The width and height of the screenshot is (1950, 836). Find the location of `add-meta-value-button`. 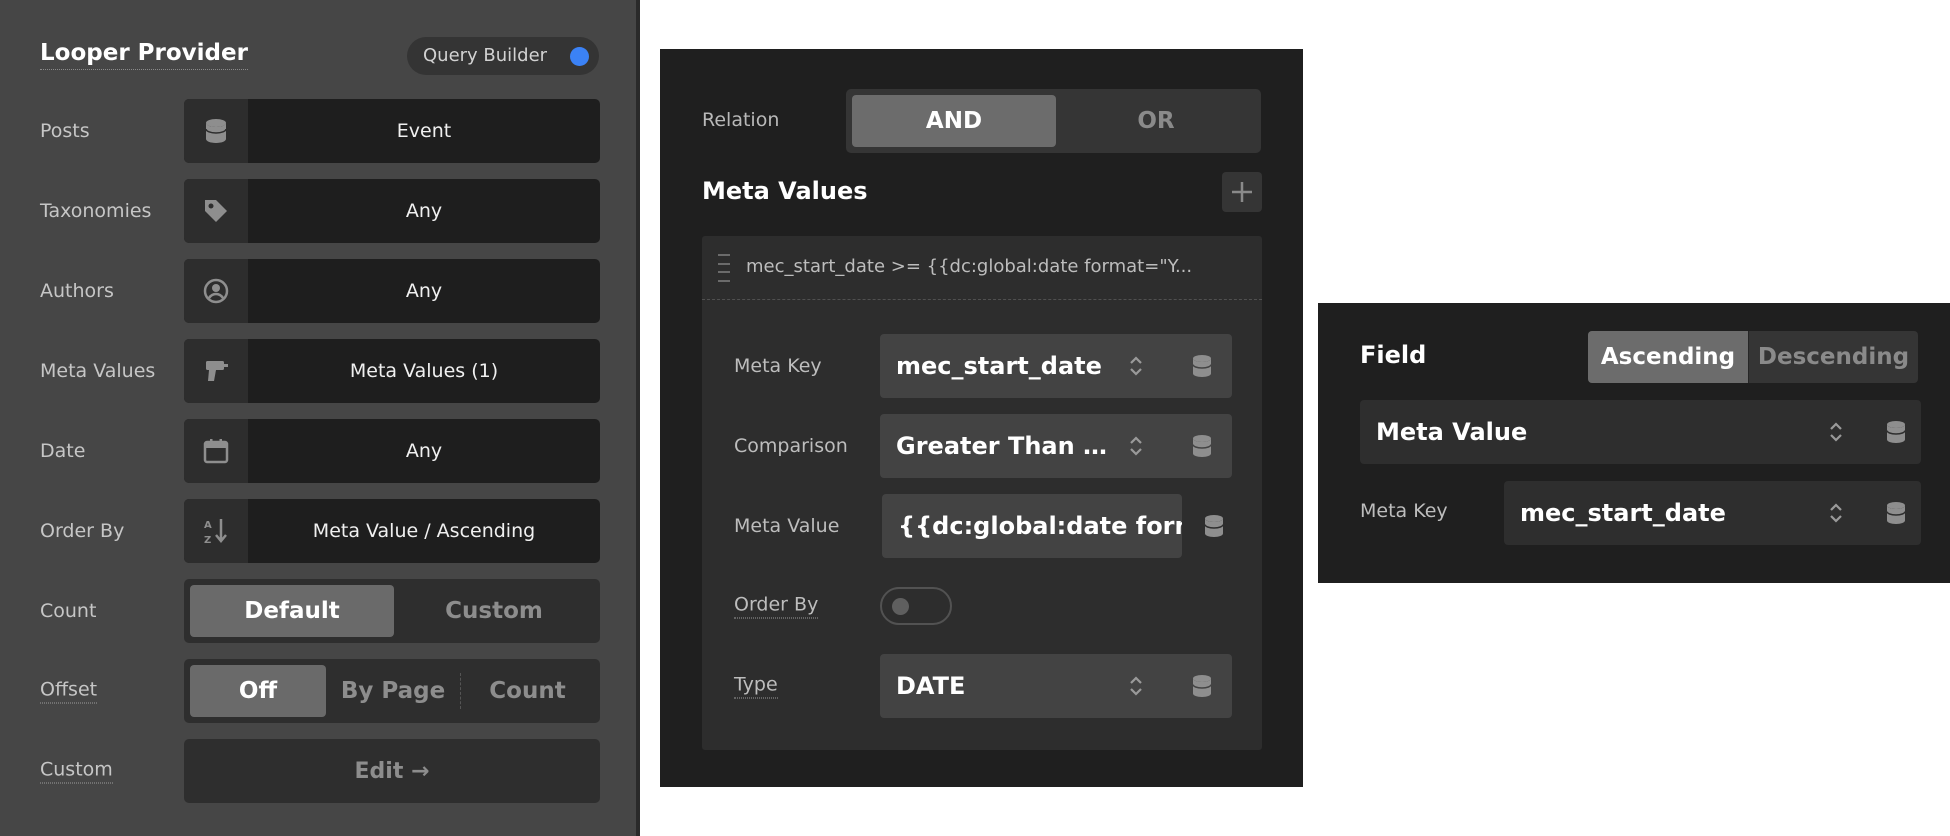

add-meta-value-button is located at coordinates (1242, 192).